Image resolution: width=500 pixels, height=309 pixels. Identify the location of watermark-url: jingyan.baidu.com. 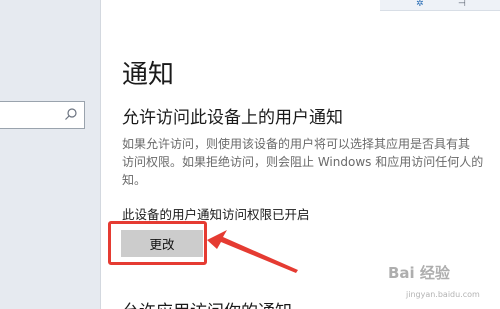
(443, 294).